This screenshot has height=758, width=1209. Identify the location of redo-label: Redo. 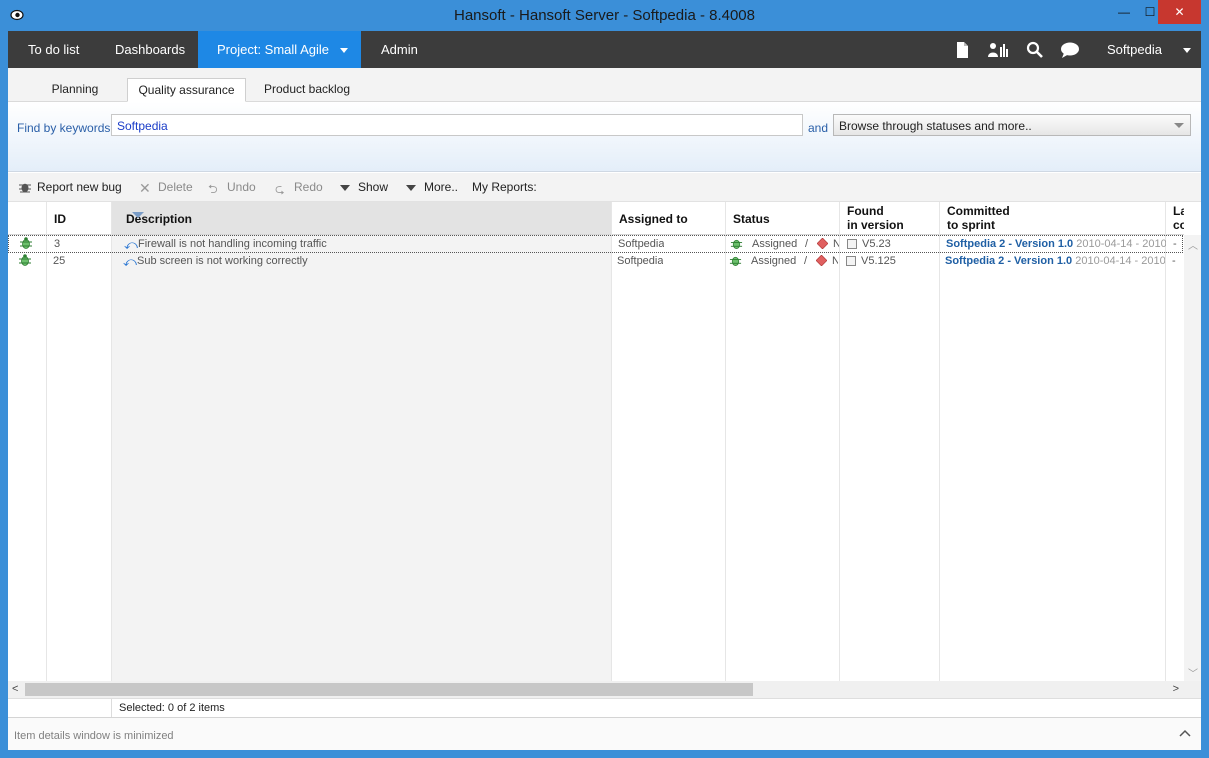
(308, 187).